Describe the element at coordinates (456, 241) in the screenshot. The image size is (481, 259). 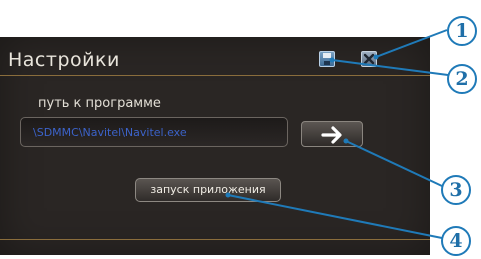
I see `callout-4: 4` at that location.